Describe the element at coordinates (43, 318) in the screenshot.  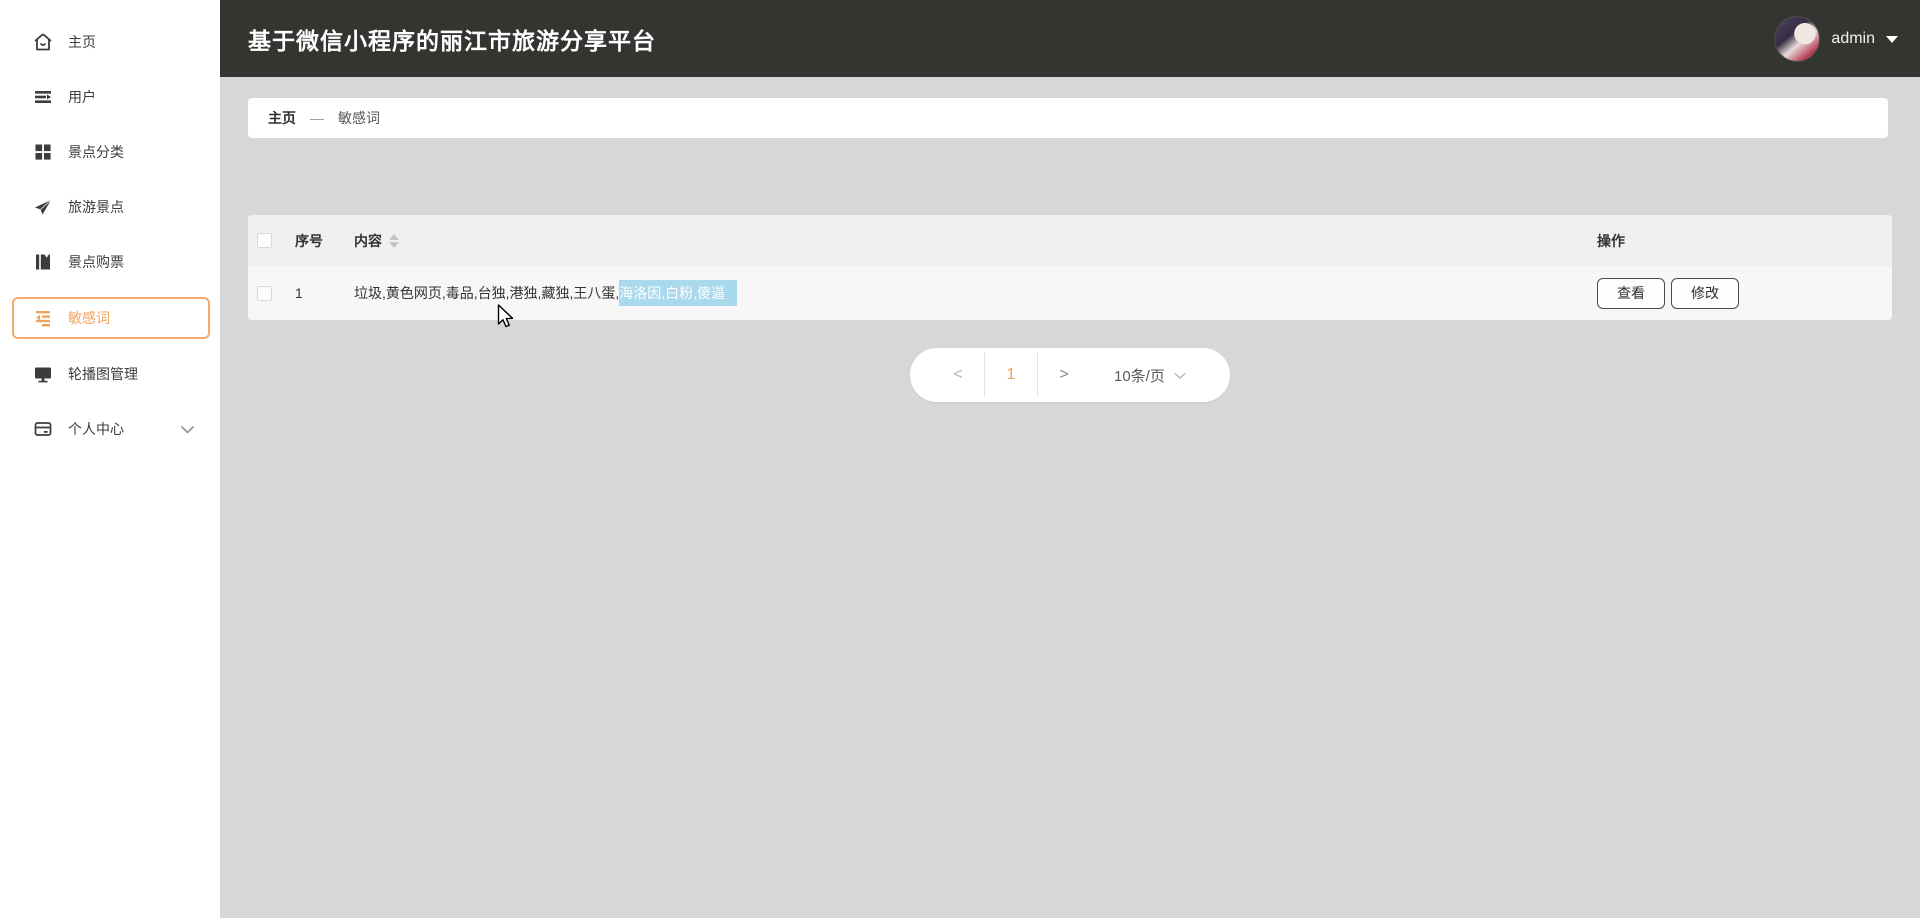
I see `indent-left-icon` at that location.